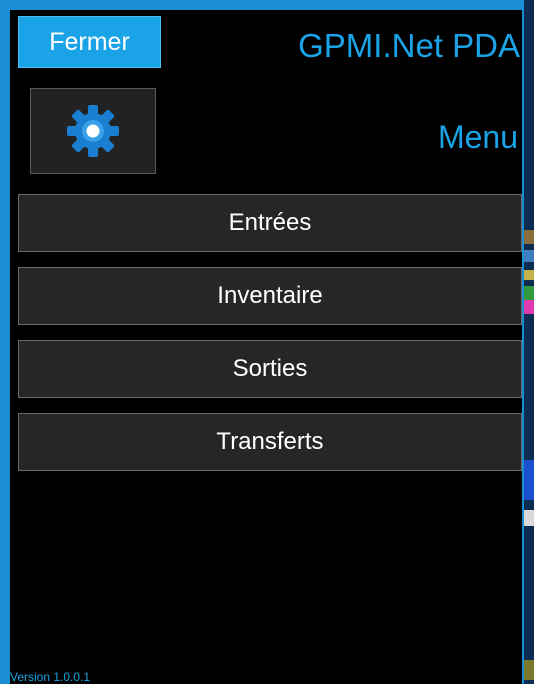 Image resolution: width=534 pixels, height=684 pixels. I want to click on settings-button, so click(93, 131).